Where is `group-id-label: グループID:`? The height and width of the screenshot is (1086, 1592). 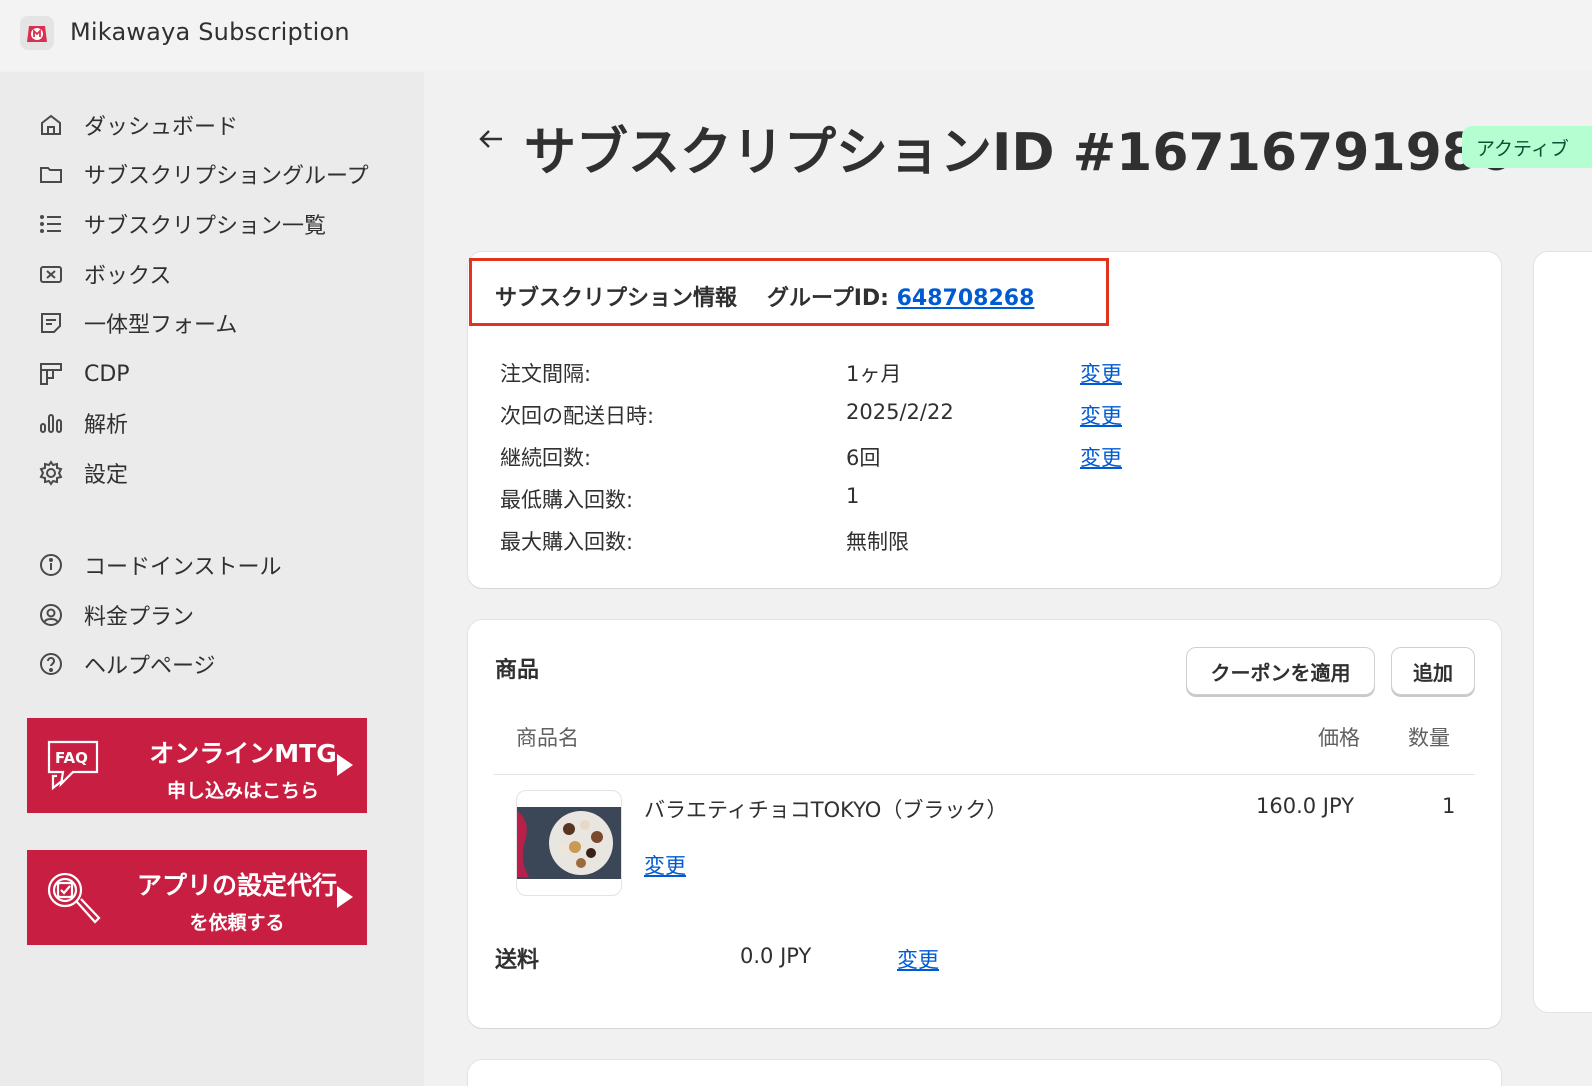 group-id-label: グループID: is located at coordinates (828, 298).